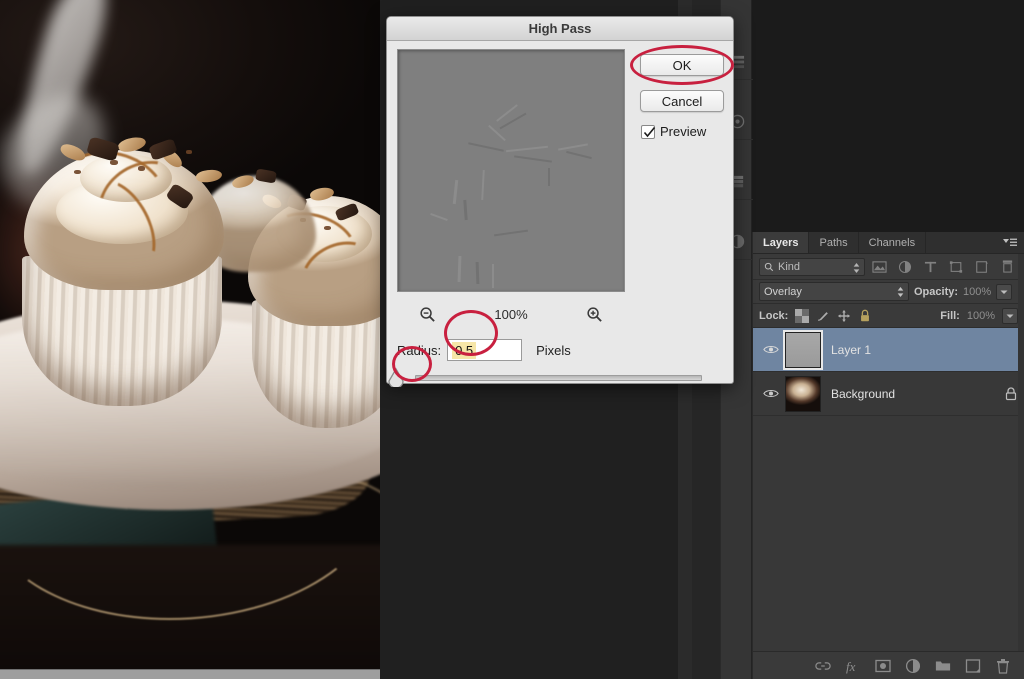 The image size is (1024, 679). I want to click on cancel-button: Cancel, so click(682, 101).